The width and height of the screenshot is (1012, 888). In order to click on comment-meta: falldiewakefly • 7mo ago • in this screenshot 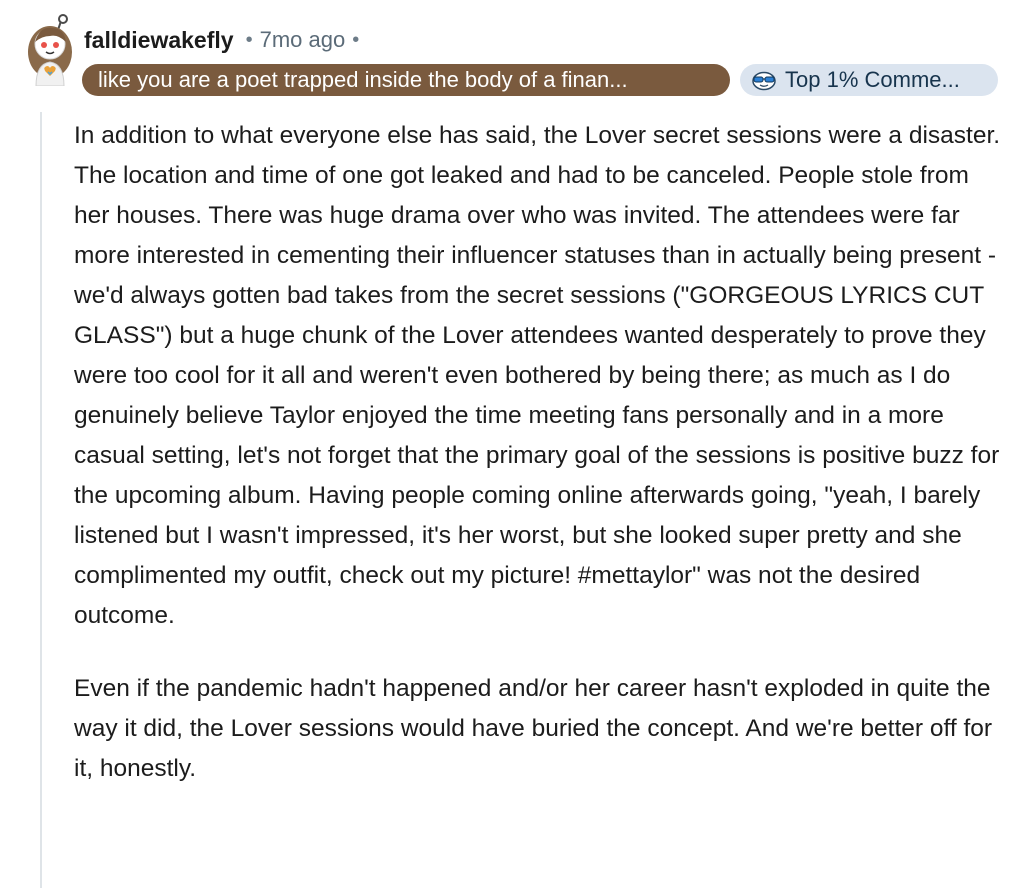, I will do `click(221, 40)`.